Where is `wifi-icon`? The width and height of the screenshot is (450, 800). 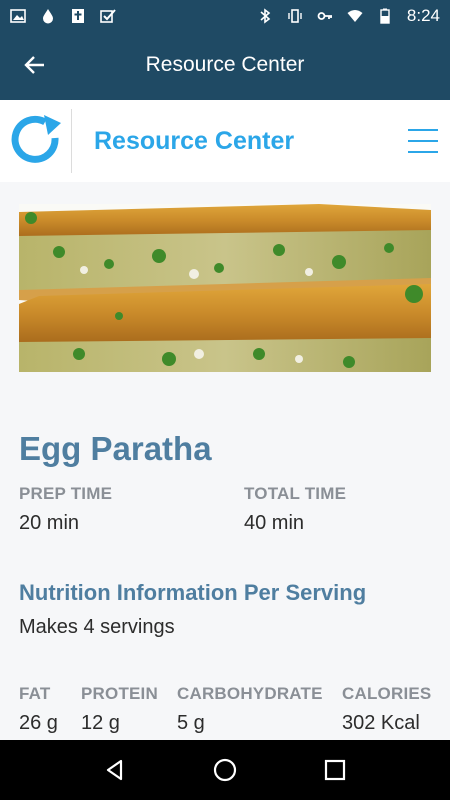
wifi-icon is located at coordinates (355, 16).